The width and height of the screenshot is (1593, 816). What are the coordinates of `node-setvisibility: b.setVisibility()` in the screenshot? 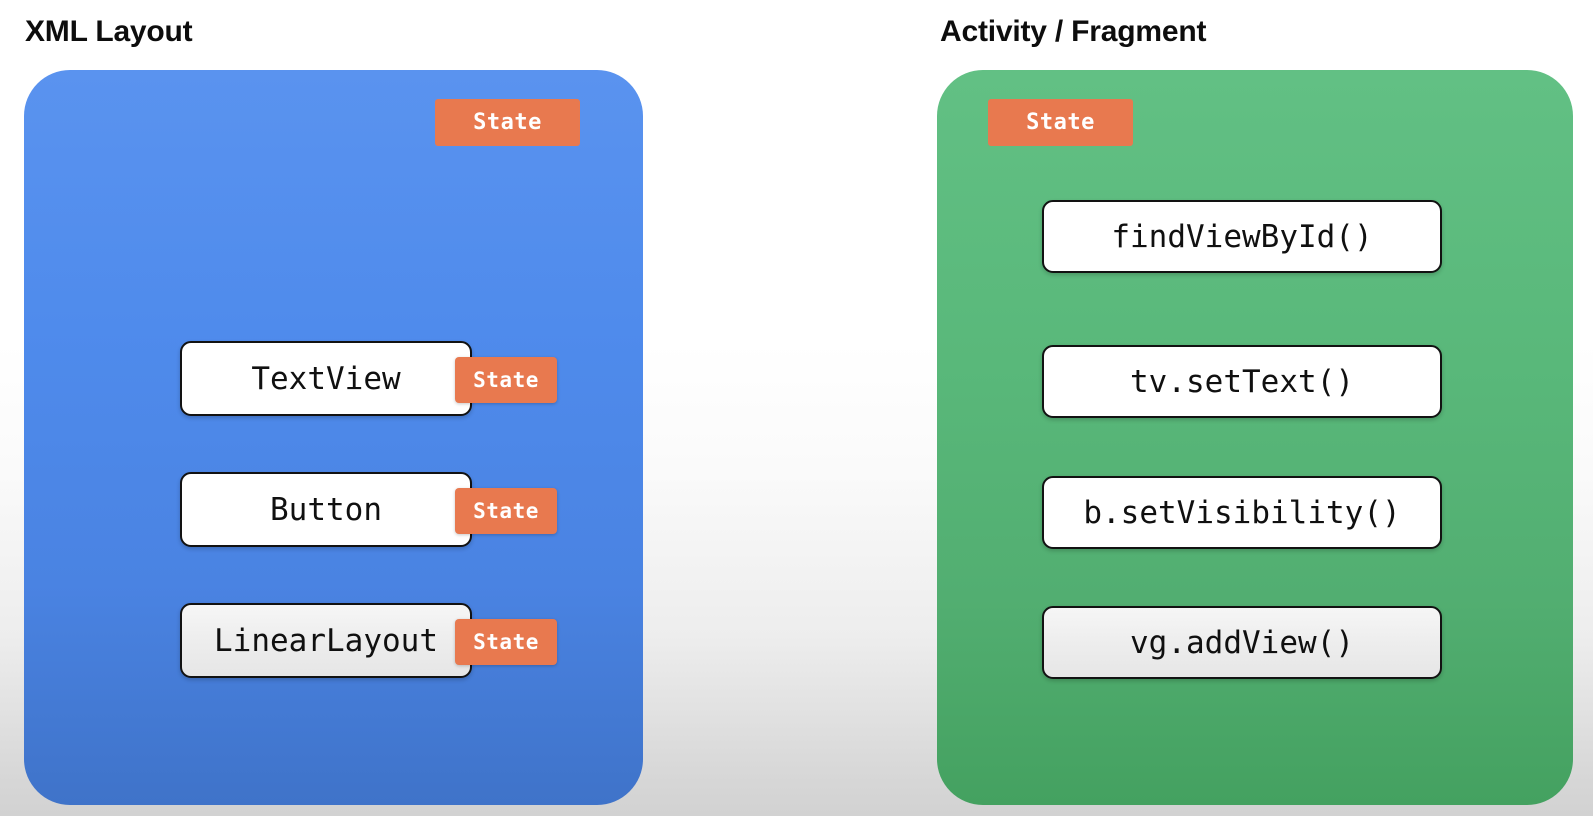 It's located at (1242, 512).